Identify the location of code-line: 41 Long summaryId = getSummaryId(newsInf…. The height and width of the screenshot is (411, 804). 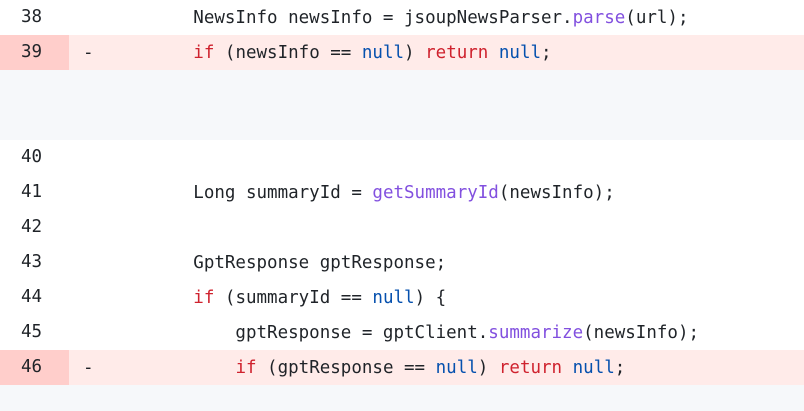
(402, 192).